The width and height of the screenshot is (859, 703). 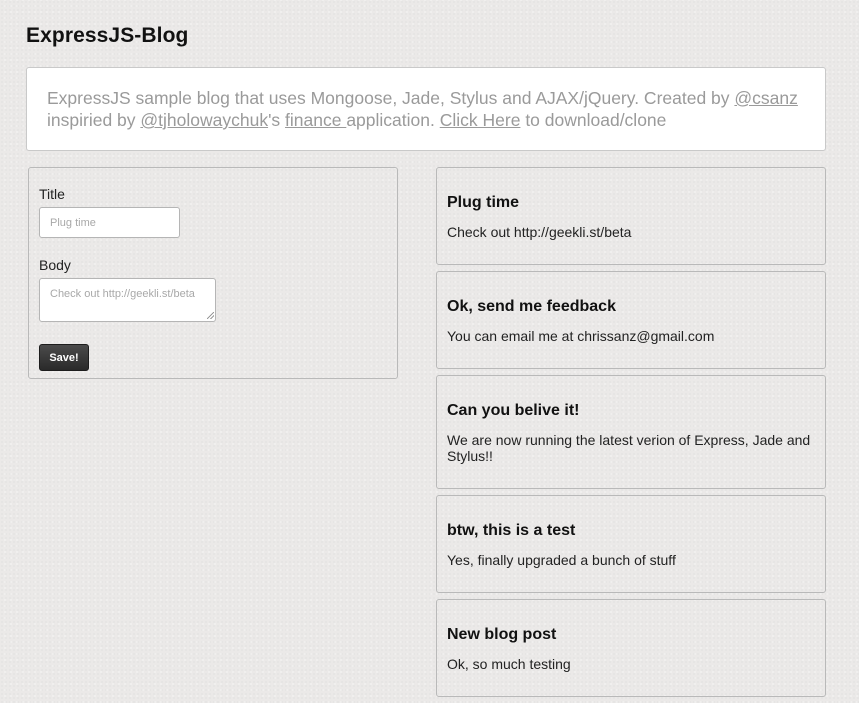 What do you see at coordinates (539, 232) in the screenshot?
I see `post-body: Check out http://geekli.st/beta` at bounding box center [539, 232].